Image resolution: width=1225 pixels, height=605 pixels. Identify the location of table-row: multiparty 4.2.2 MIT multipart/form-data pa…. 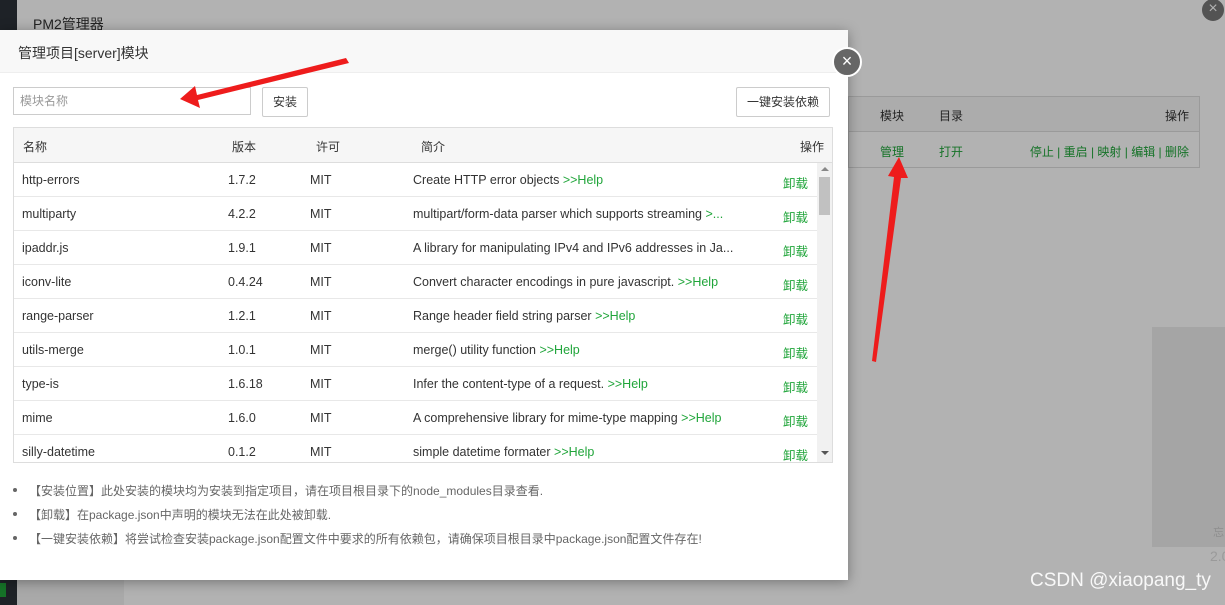
(415, 214).